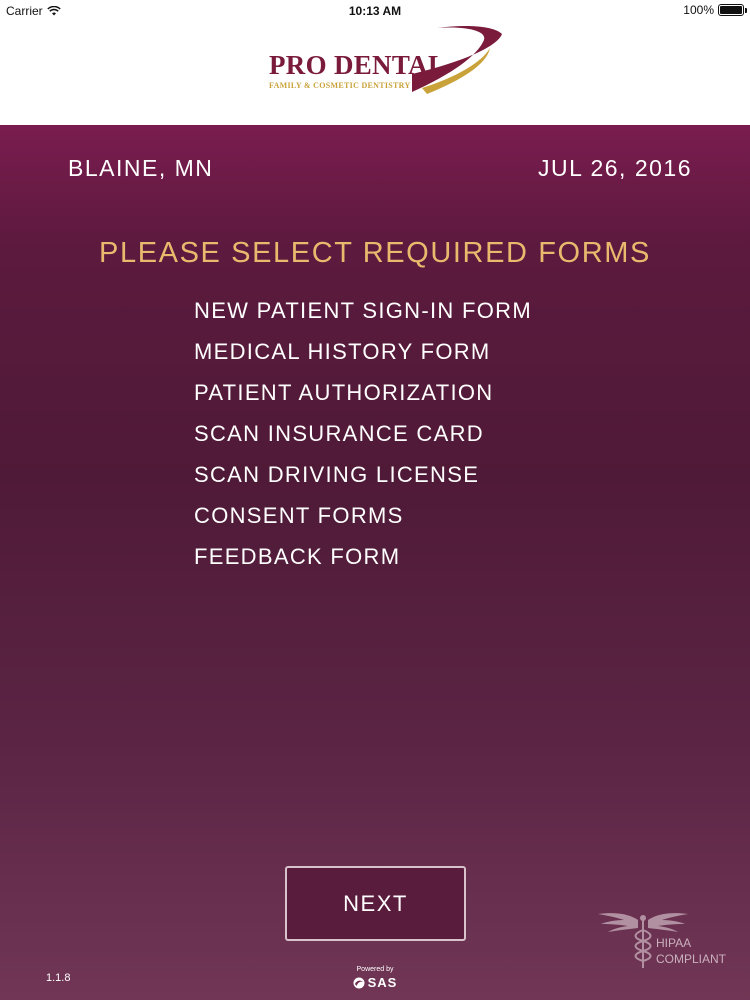 Image resolution: width=750 pixels, height=1000 pixels. I want to click on hipaa-line-1: HIPAA, so click(674, 943).